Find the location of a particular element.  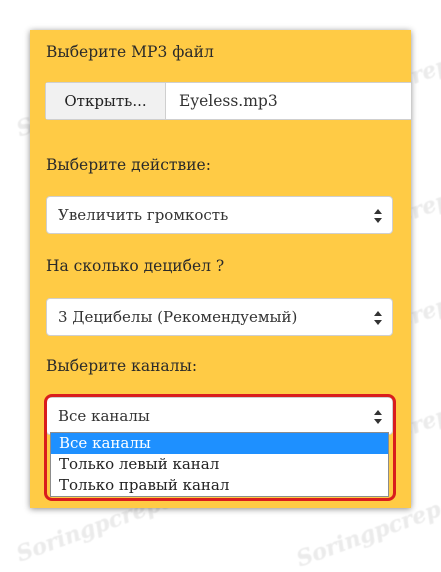

db-select: 3 Децибелы (Рекомендуемый) is located at coordinates (219, 317).